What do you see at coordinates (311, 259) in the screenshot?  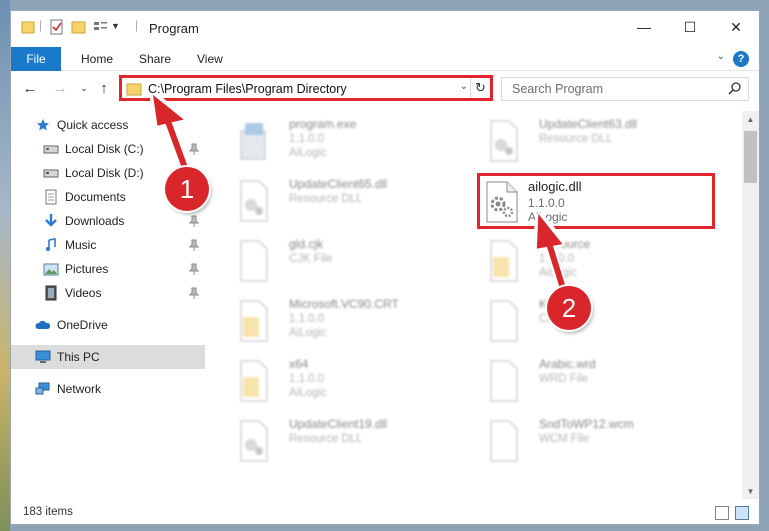 I see `file-detail: CJK File` at bounding box center [311, 259].